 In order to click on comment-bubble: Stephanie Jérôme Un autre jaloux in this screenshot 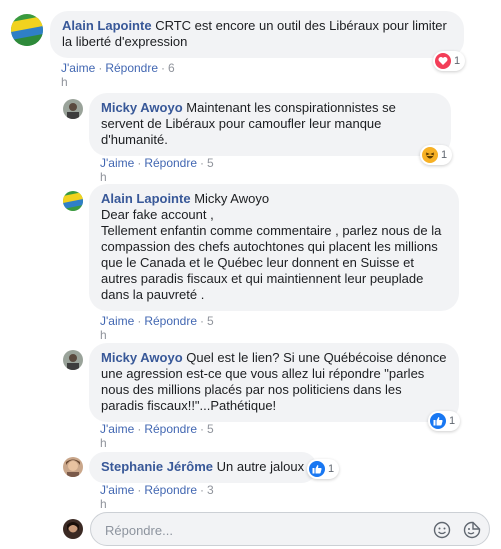, I will do `click(203, 467)`.